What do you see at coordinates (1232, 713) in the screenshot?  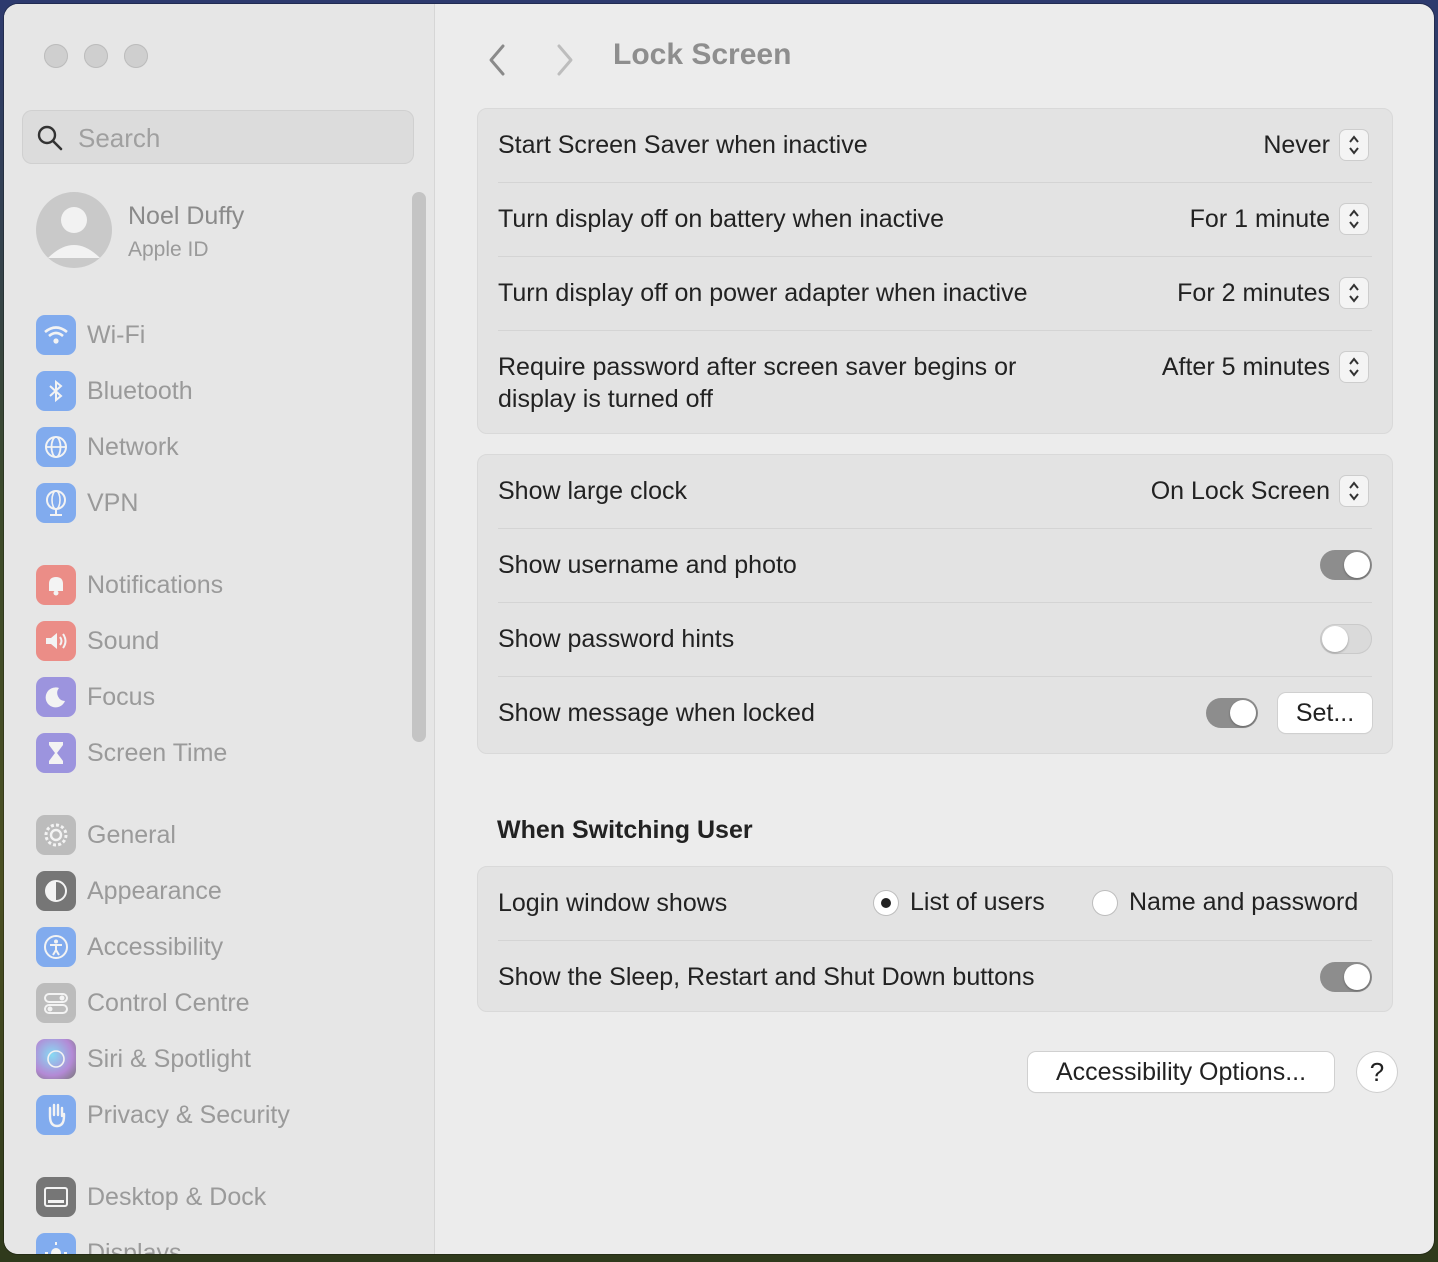 I see `message-locked-toggle` at bounding box center [1232, 713].